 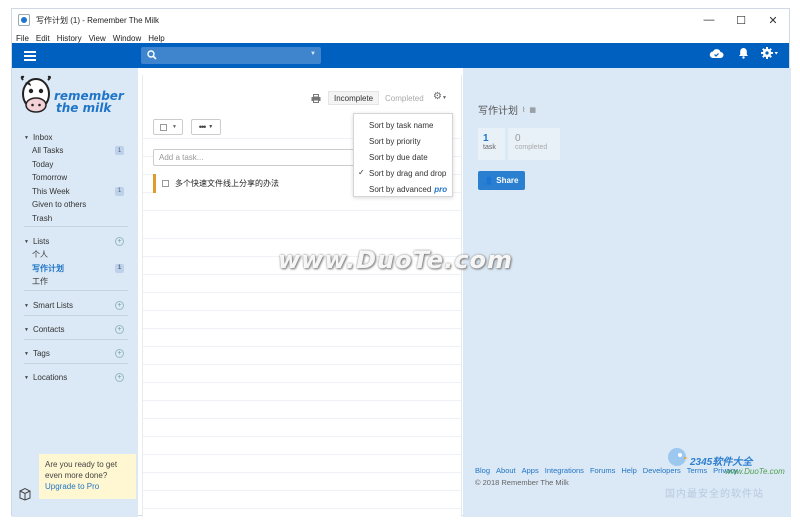 What do you see at coordinates (489, 147) in the screenshot?
I see `stat-label: task` at bounding box center [489, 147].